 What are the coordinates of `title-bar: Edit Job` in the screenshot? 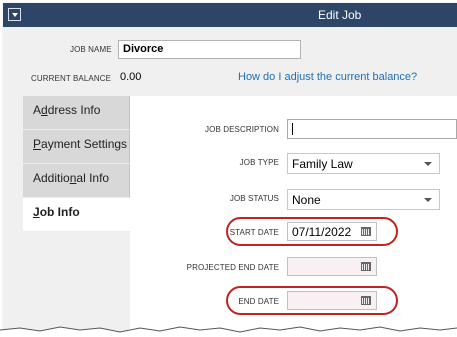 It's located at (230, 15).